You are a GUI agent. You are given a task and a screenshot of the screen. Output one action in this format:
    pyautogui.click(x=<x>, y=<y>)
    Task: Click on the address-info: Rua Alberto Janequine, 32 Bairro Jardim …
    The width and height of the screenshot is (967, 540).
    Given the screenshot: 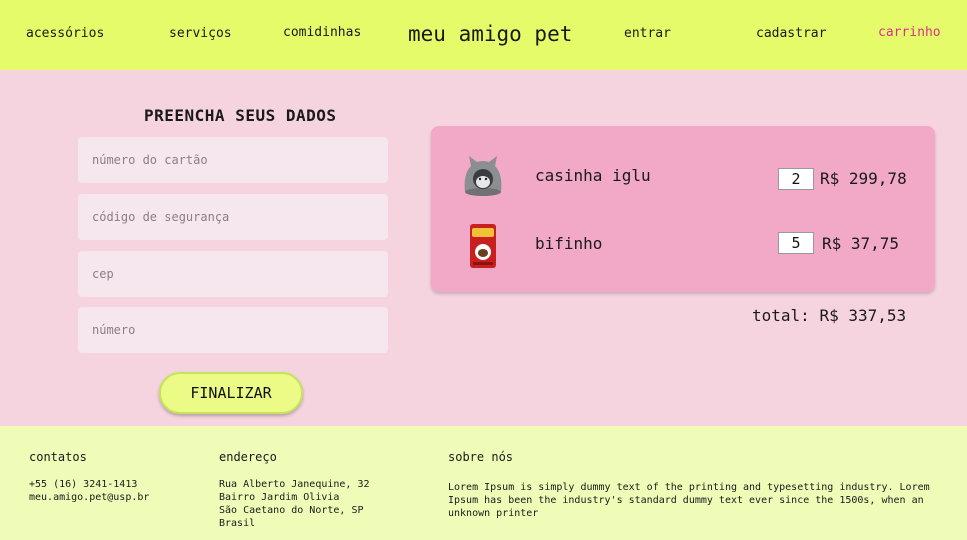 What is the action you would take?
    pyautogui.click(x=294, y=504)
    